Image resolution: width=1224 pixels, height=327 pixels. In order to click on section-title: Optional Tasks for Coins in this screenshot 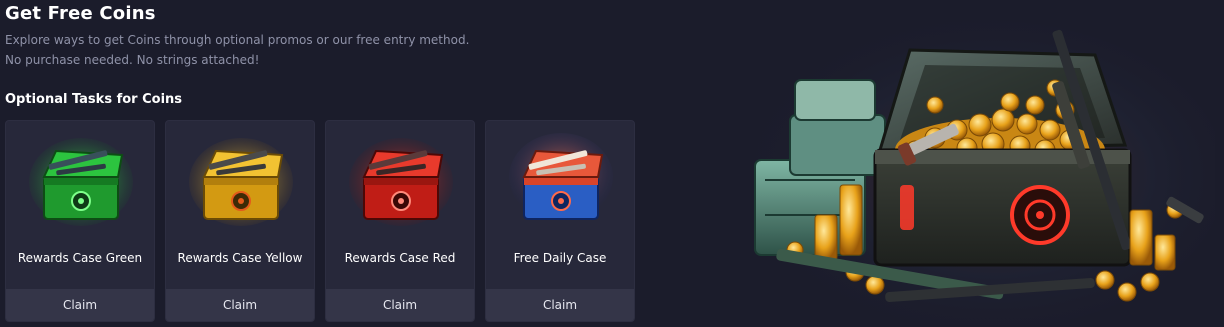, I will do `click(94, 99)`.